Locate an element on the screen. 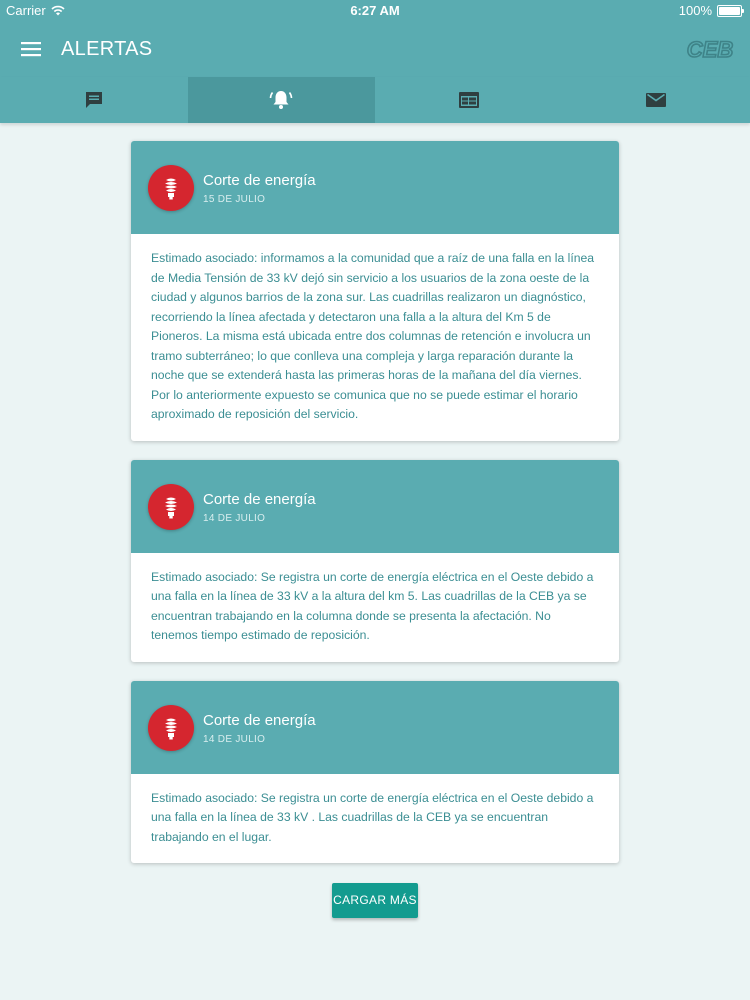 Image resolution: width=750 pixels, height=1000 pixels. menu-button is located at coordinates (31, 49).